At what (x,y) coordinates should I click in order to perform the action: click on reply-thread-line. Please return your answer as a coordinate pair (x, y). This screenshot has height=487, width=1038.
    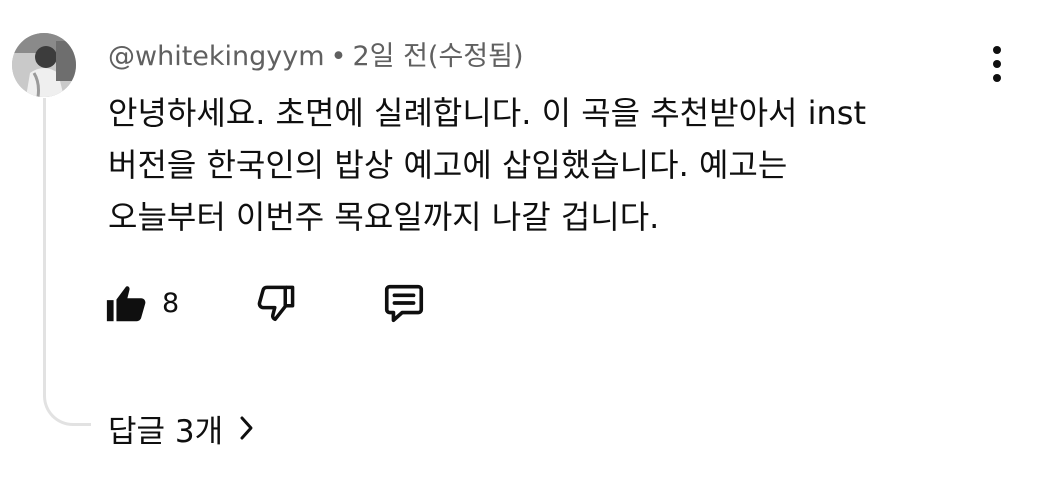
    Looking at the image, I should click on (67, 262).